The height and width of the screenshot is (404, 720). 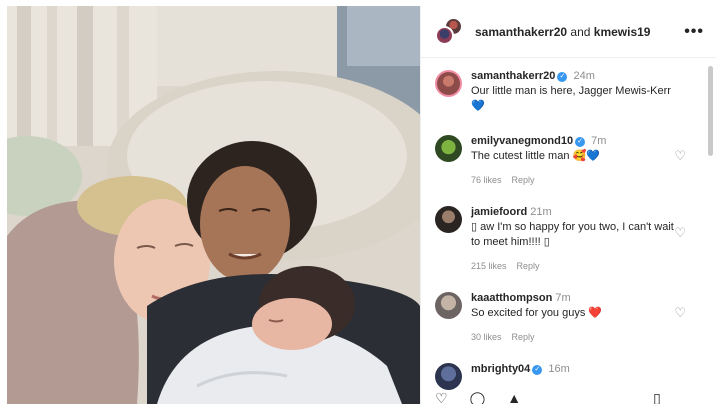 What do you see at coordinates (694, 32) in the screenshot?
I see `more-options-icon: •••` at bounding box center [694, 32].